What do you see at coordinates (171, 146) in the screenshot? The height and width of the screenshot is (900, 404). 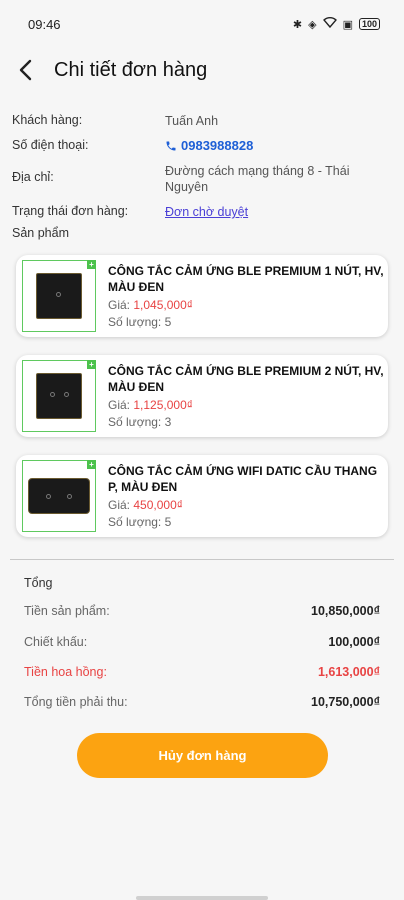 I see `phone-icon` at bounding box center [171, 146].